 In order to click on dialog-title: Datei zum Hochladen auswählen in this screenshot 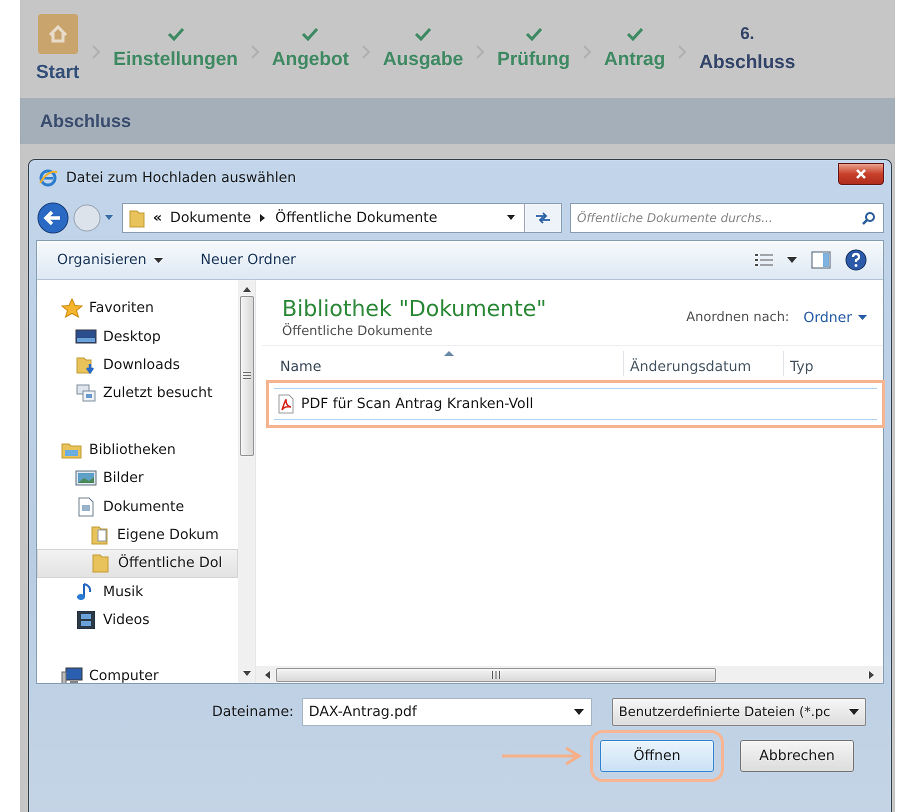, I will do `click(181, 178)`.